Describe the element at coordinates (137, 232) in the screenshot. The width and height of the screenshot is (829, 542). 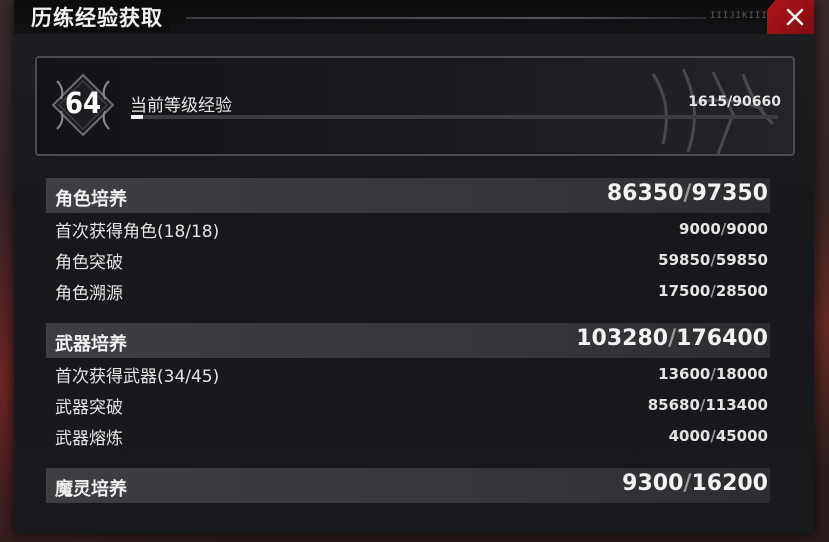
I see `row-label: 首次获得角色(18/18)` at that location.